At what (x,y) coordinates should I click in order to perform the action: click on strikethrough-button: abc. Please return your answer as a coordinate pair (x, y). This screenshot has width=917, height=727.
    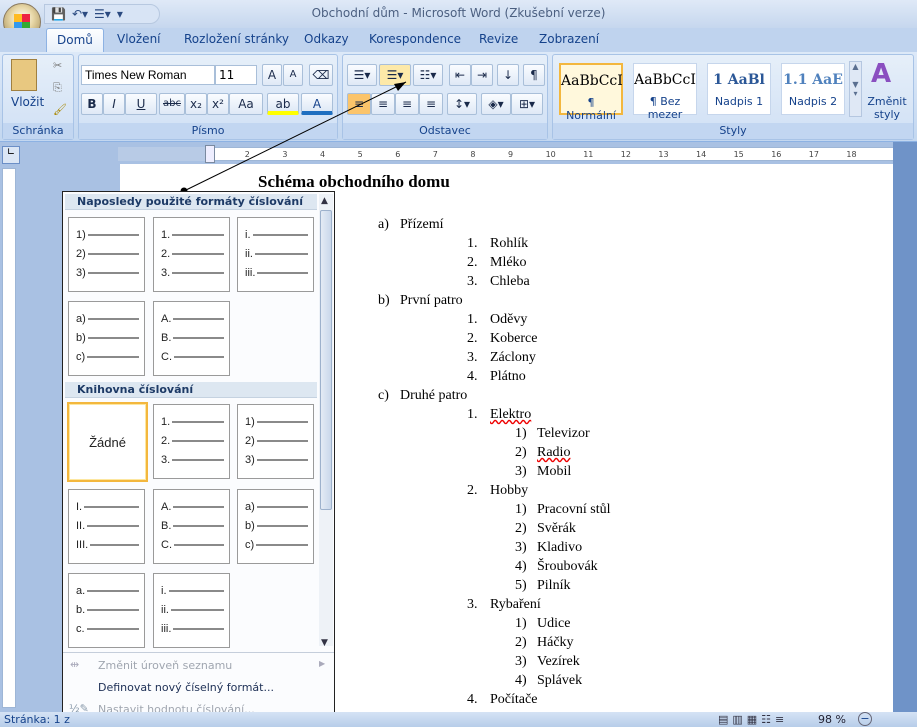
    Looking at the image, I should click on (172, 104).